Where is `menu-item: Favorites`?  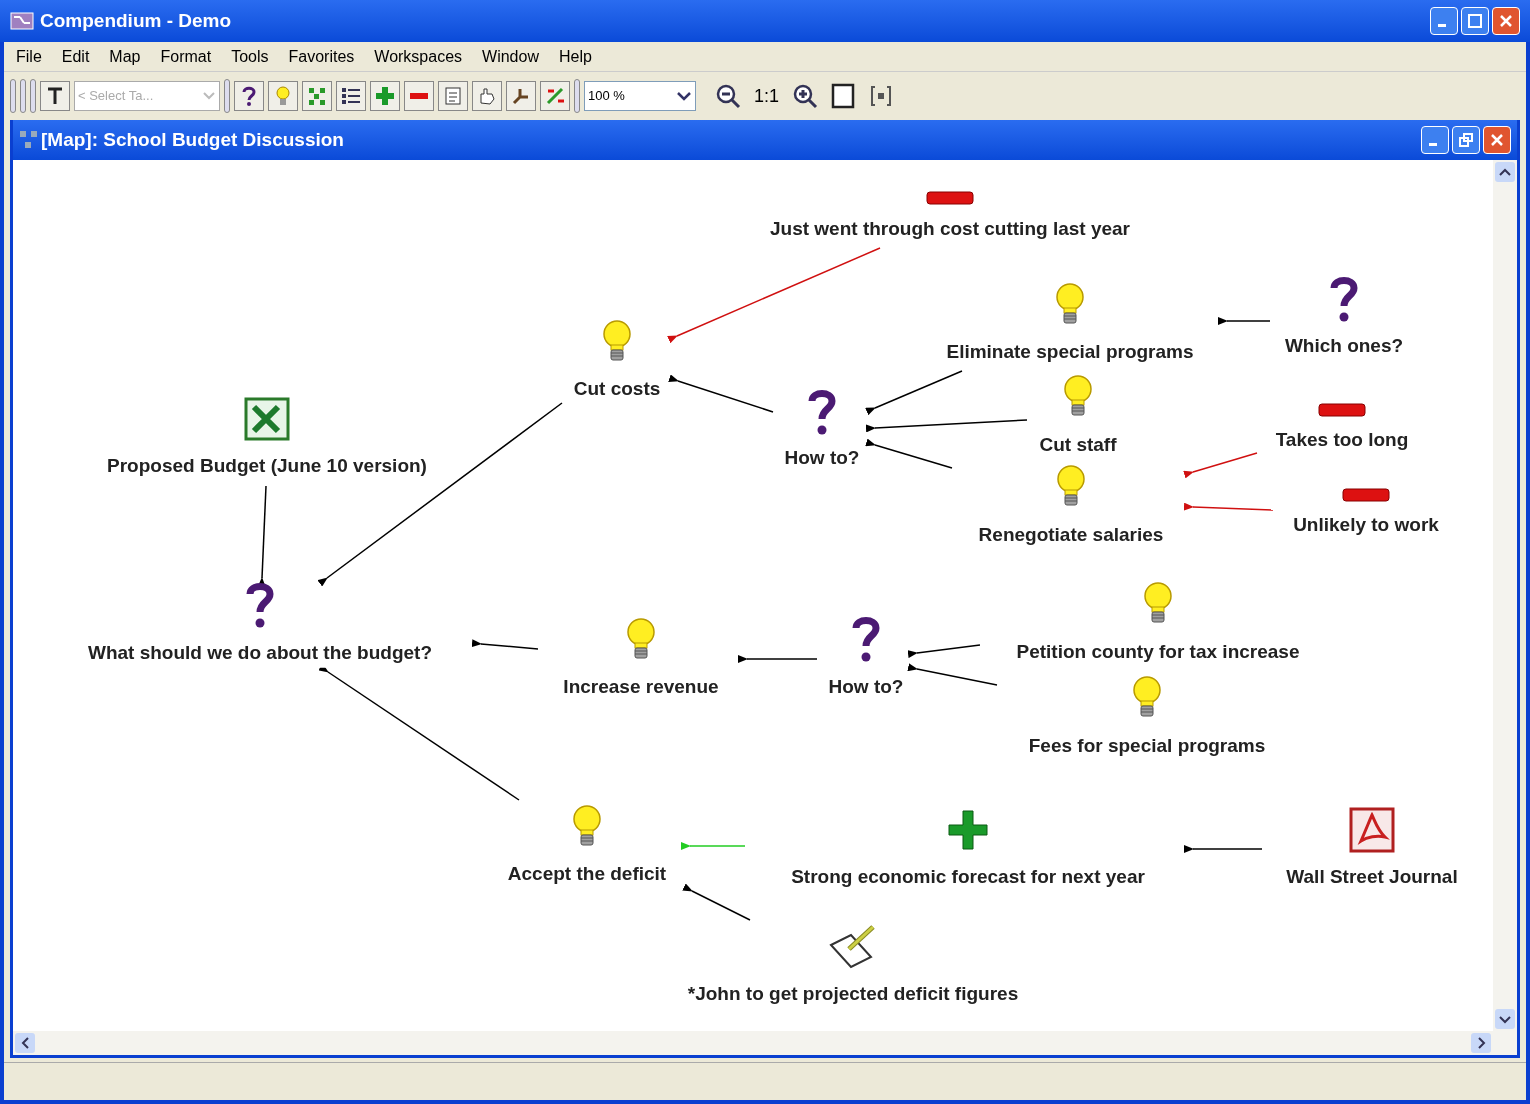
menu-item: Favorites is located at coordinates (321, 56).